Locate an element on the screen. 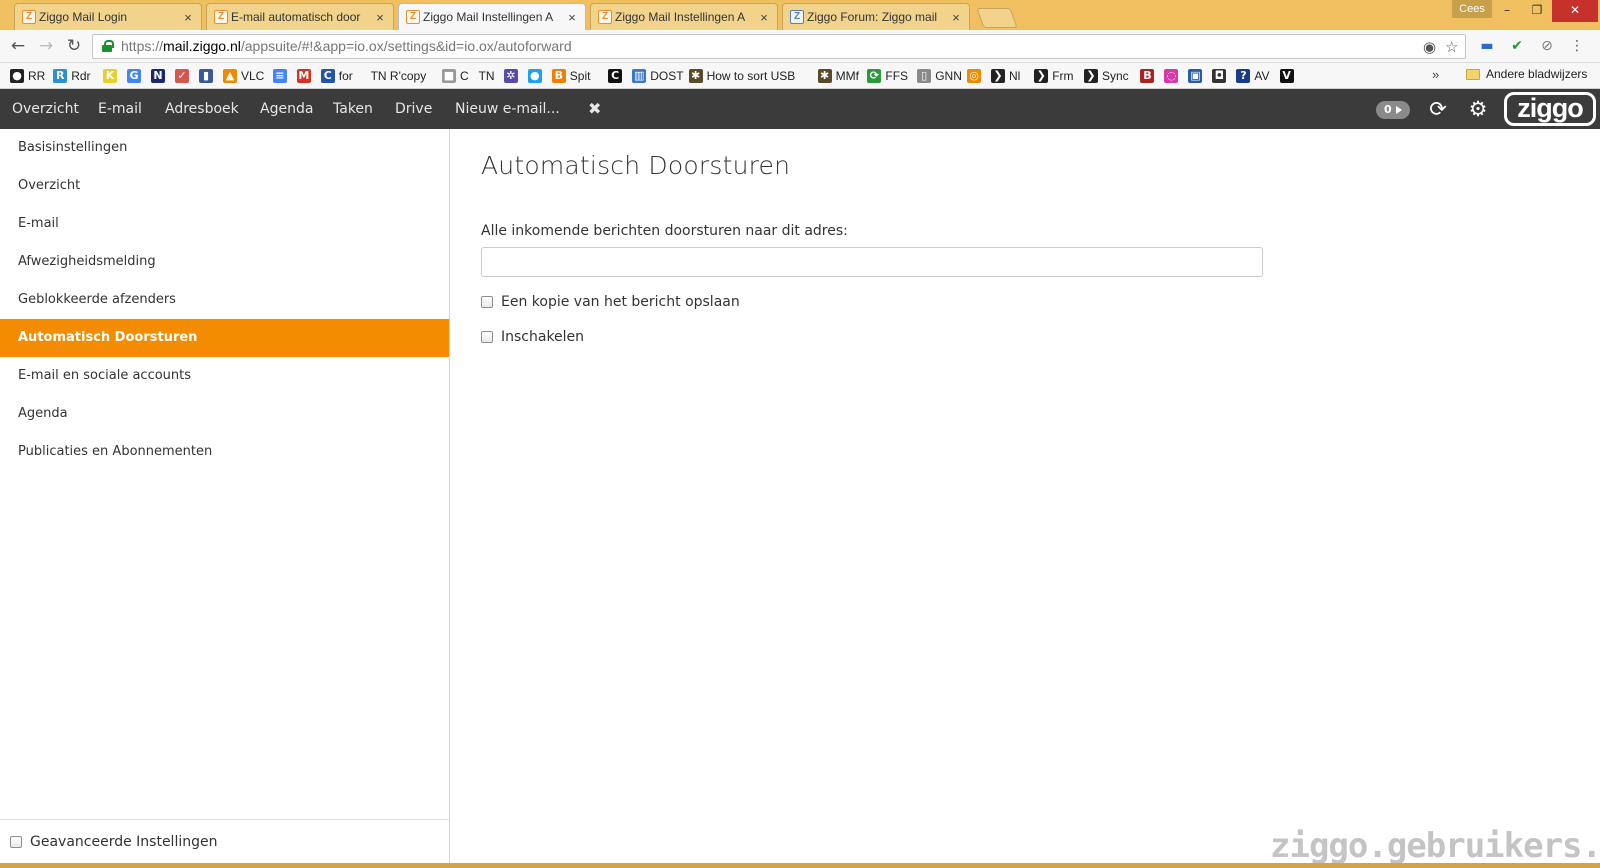 The width and height of the screenshot is (1600, 868). sidebar-item-publicaties: Publicaties en Abonnementen is located at coordinates (224, 452).